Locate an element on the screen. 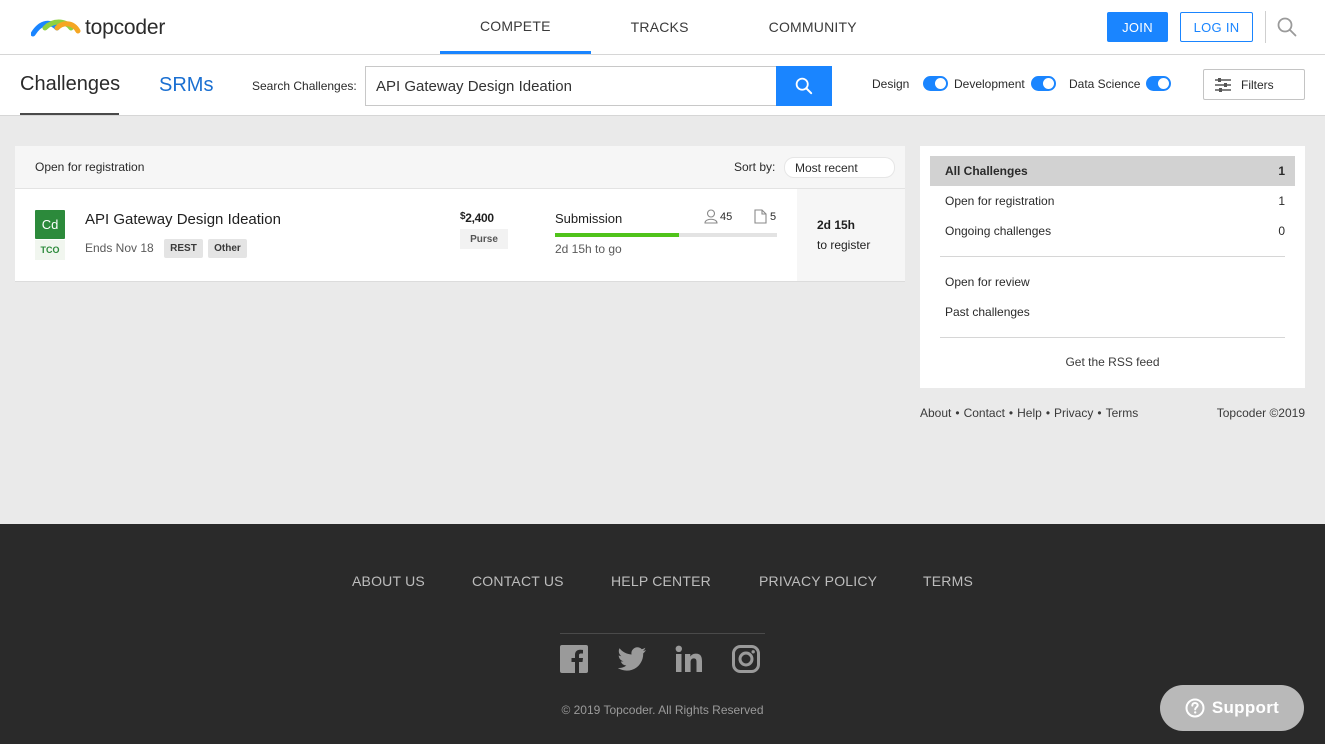 The width and height of the screenshot is (1325, 744). submissions-count: 5 is located at coordinates (765, 216).